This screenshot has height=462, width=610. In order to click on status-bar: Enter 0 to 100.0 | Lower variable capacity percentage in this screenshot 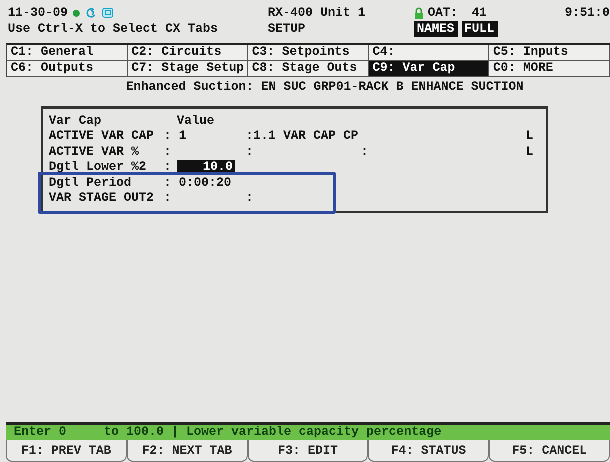, I will do `click(308, 431)`.